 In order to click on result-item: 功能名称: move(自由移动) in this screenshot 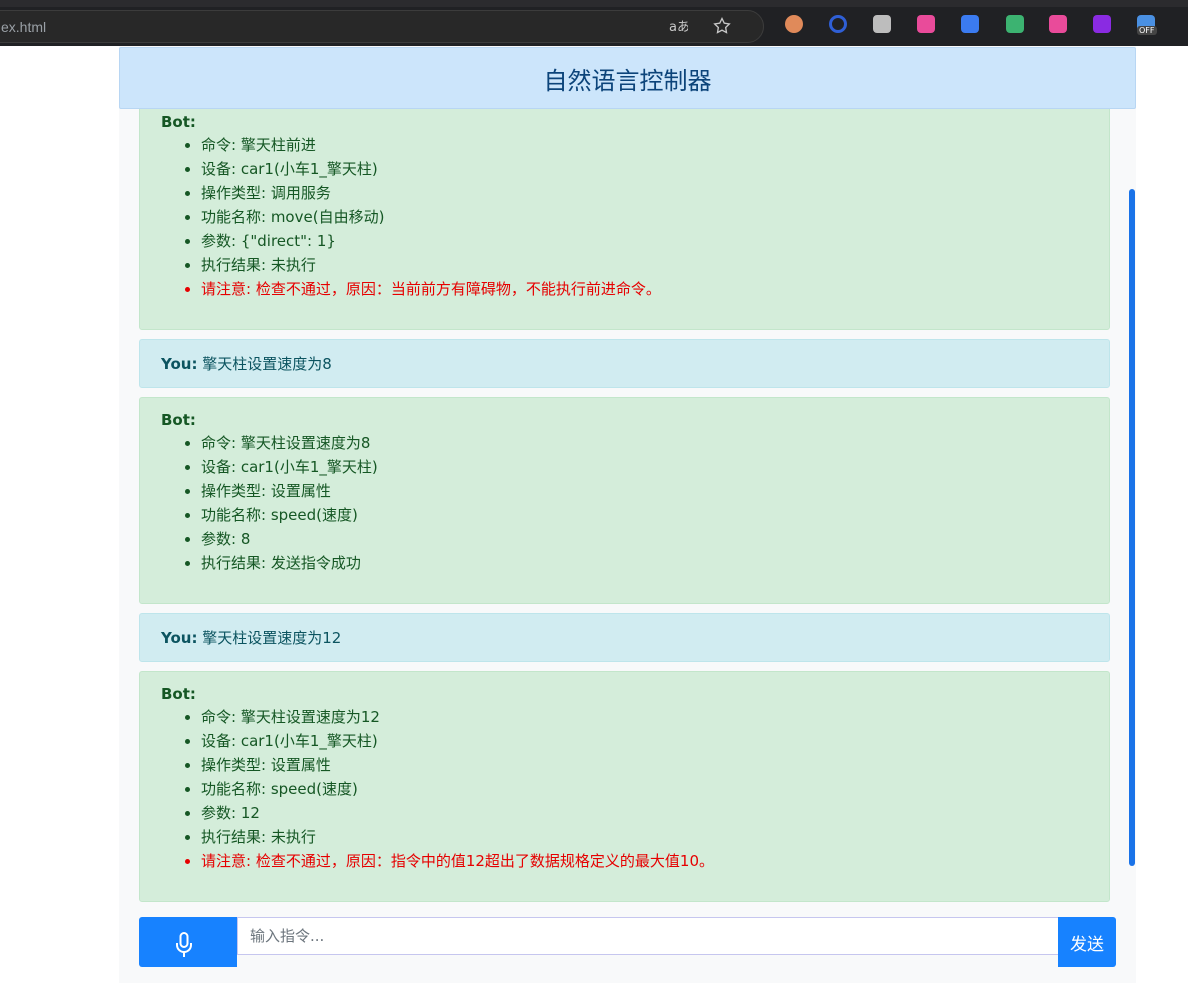, I will do `click(645, 217)`.